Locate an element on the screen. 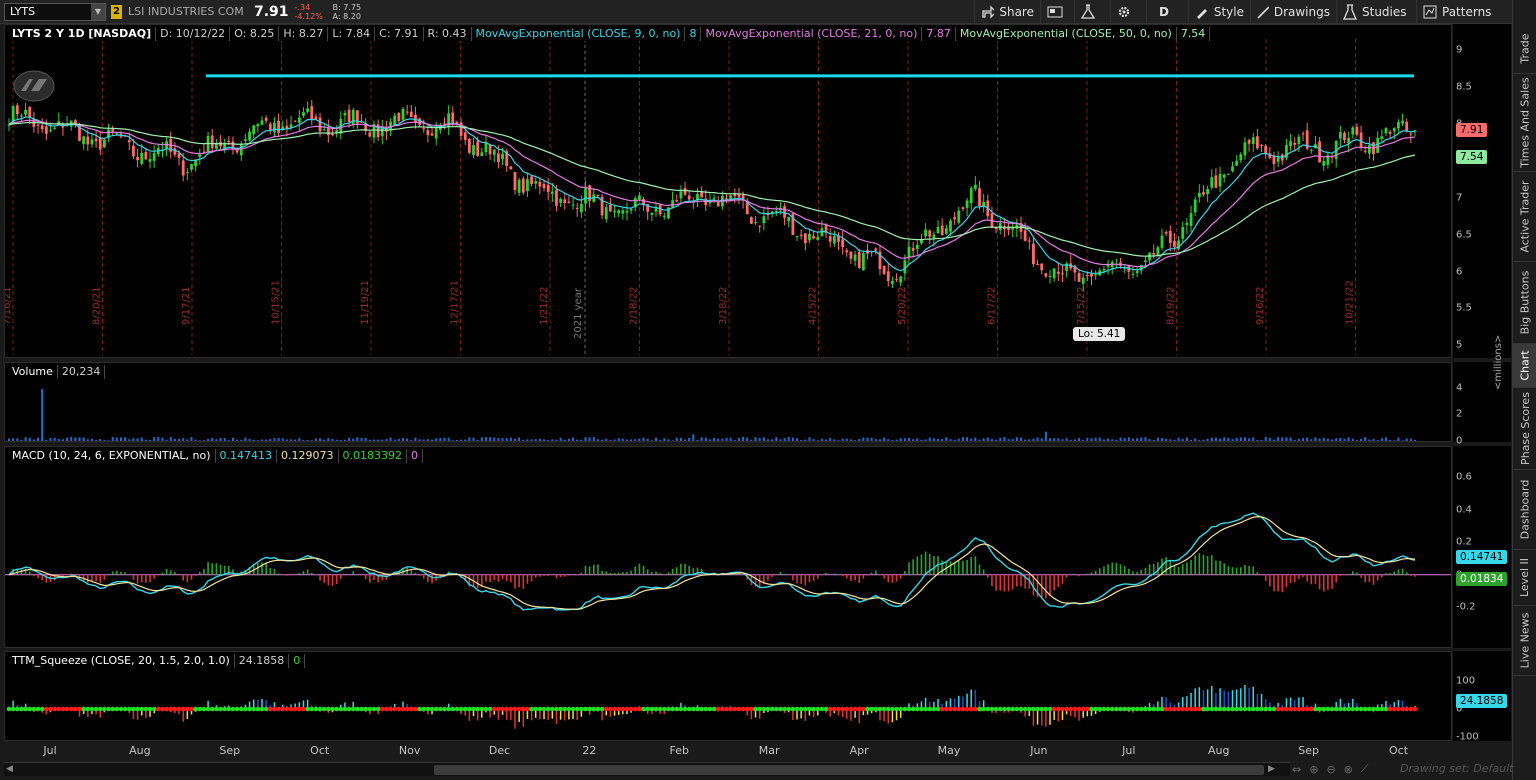  price-axis-tick: 5 is located at coordinates (1459, 345).